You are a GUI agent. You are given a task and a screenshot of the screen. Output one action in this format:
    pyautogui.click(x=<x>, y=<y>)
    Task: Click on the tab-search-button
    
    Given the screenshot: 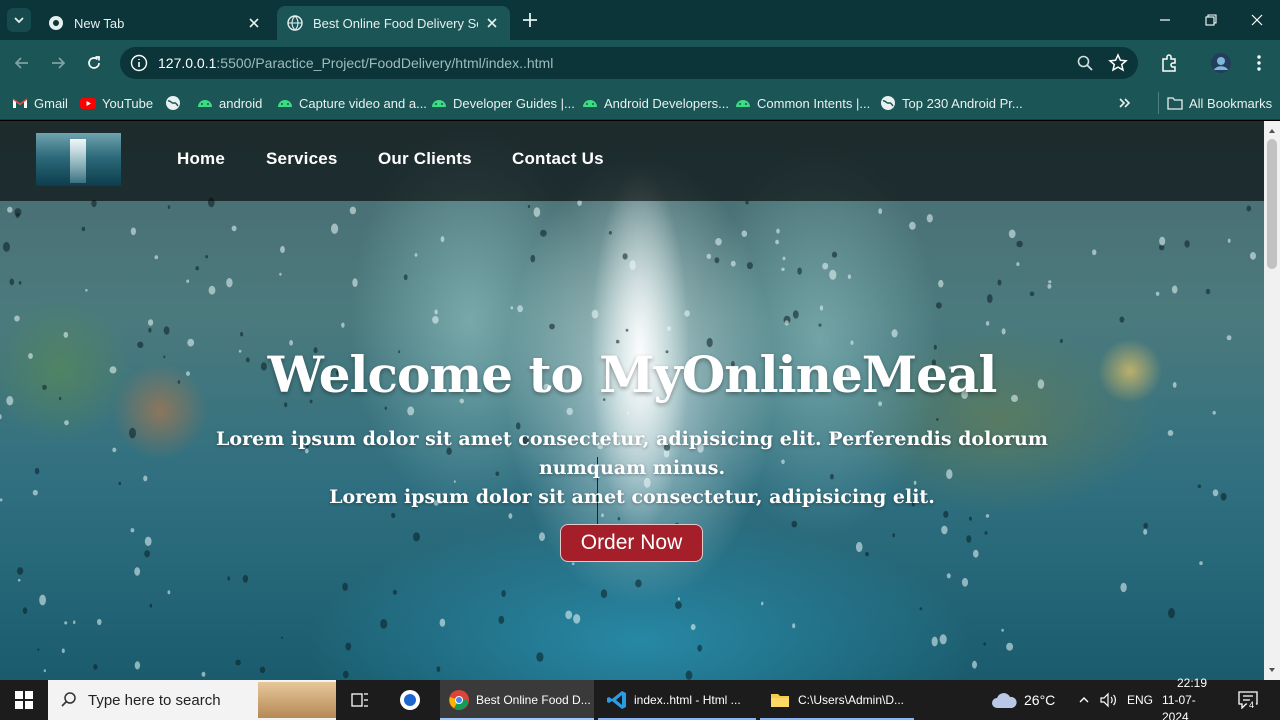 What is the action you would take?
    pyautogui.click(x=19, y=20)
    